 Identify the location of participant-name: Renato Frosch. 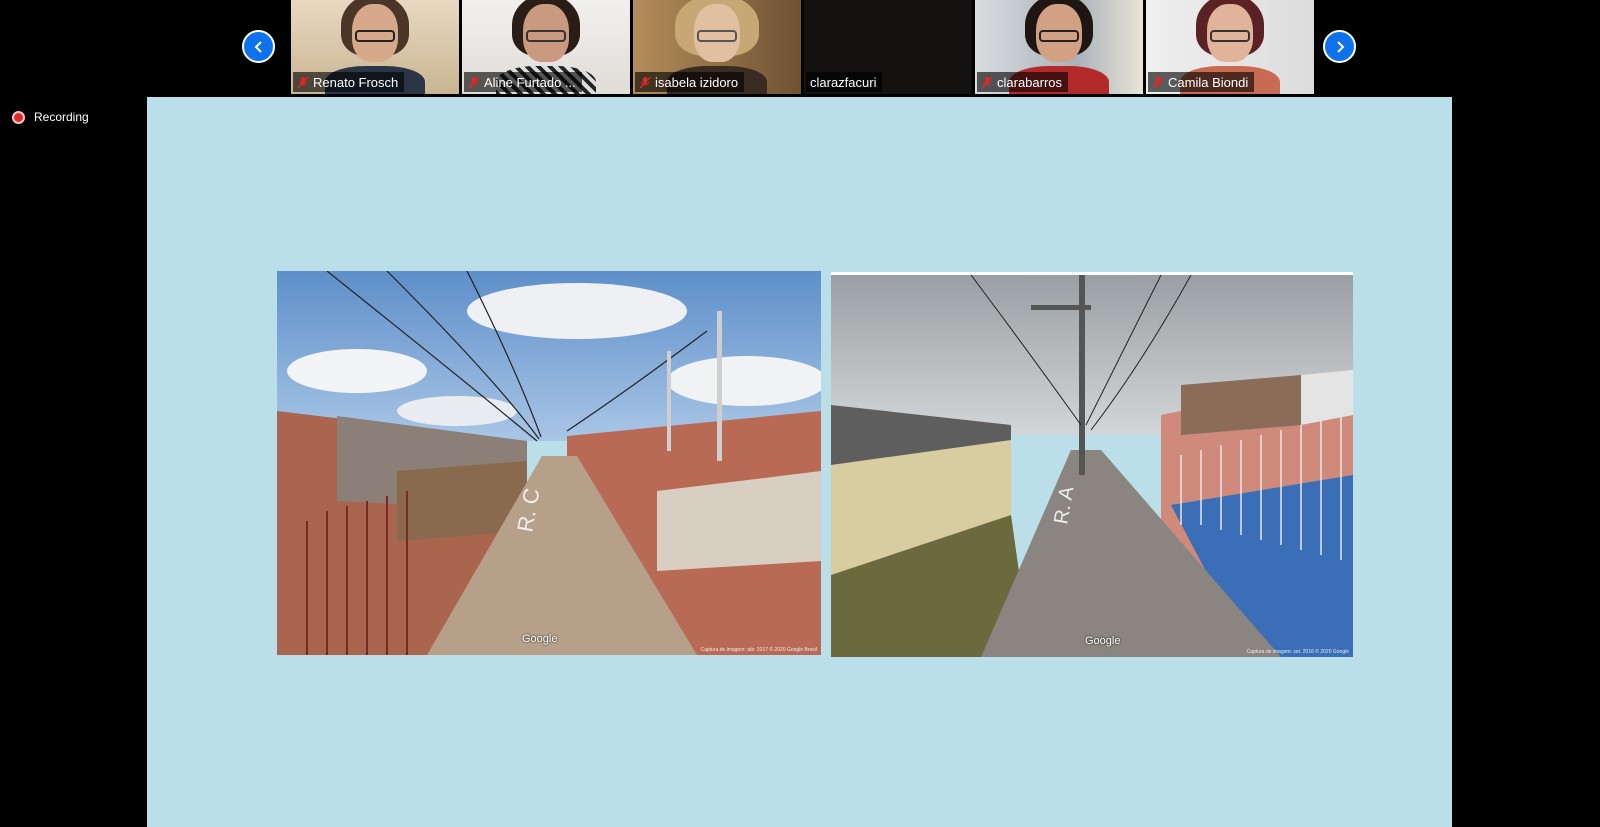
(356, 82).